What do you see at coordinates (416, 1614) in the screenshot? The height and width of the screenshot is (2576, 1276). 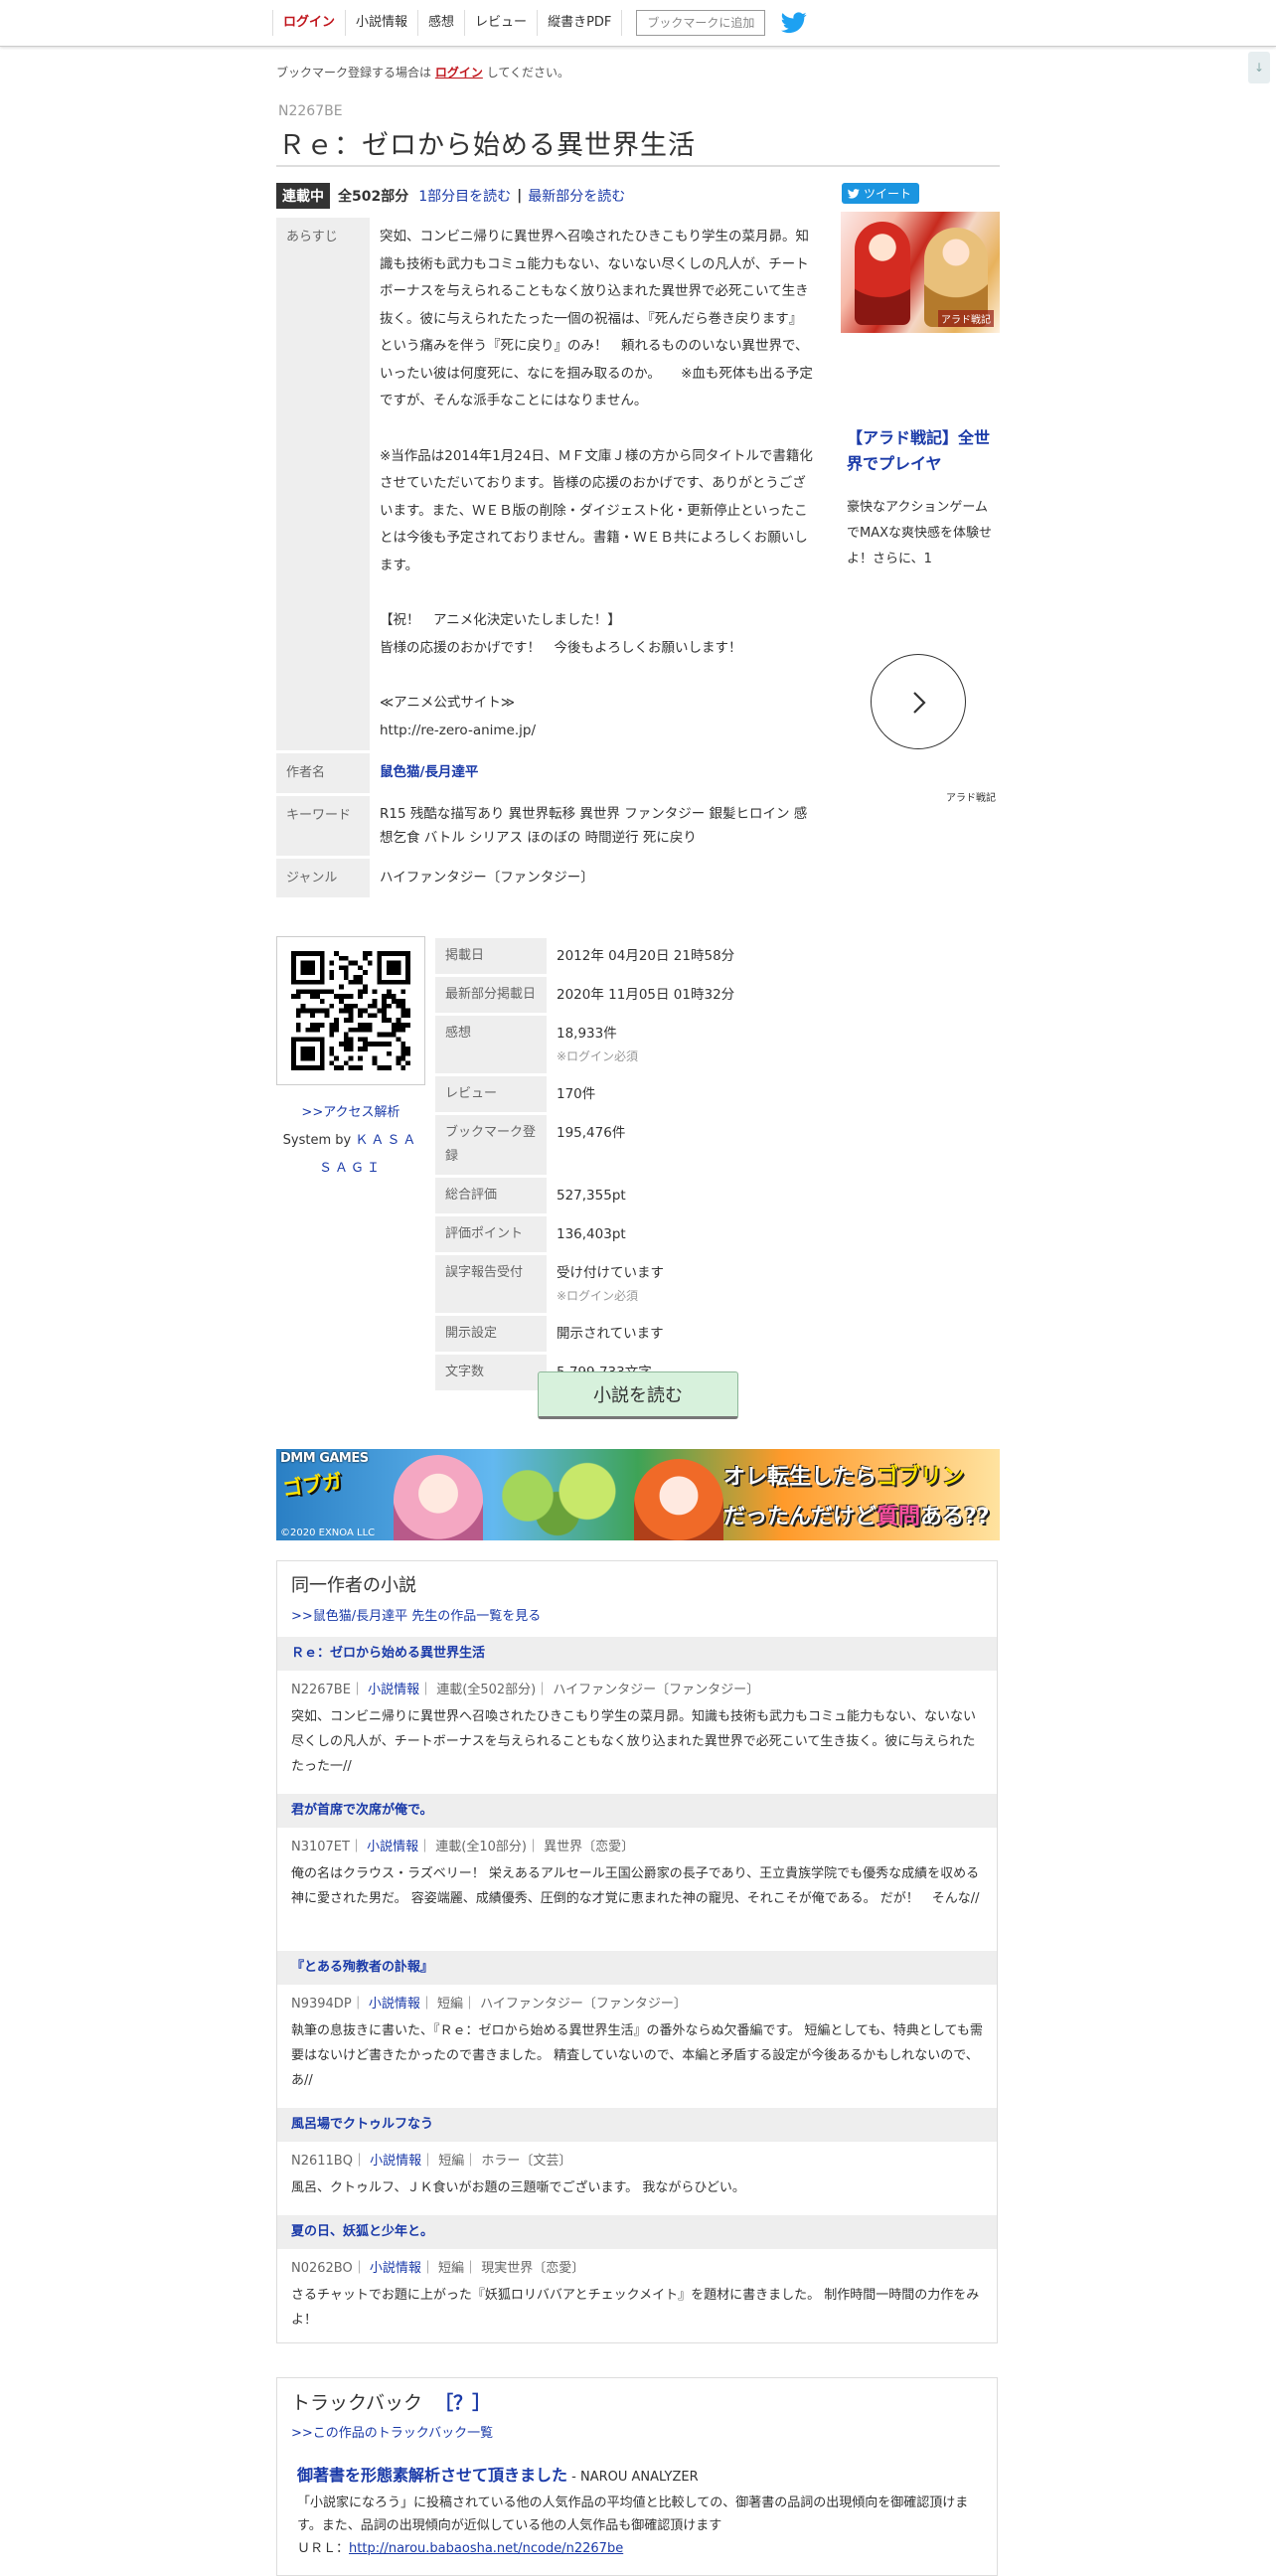 I see `author-works-link: >>鼠色猫/長月達平 先生の作品一覧を見る` at bounding box center [416, 1614].